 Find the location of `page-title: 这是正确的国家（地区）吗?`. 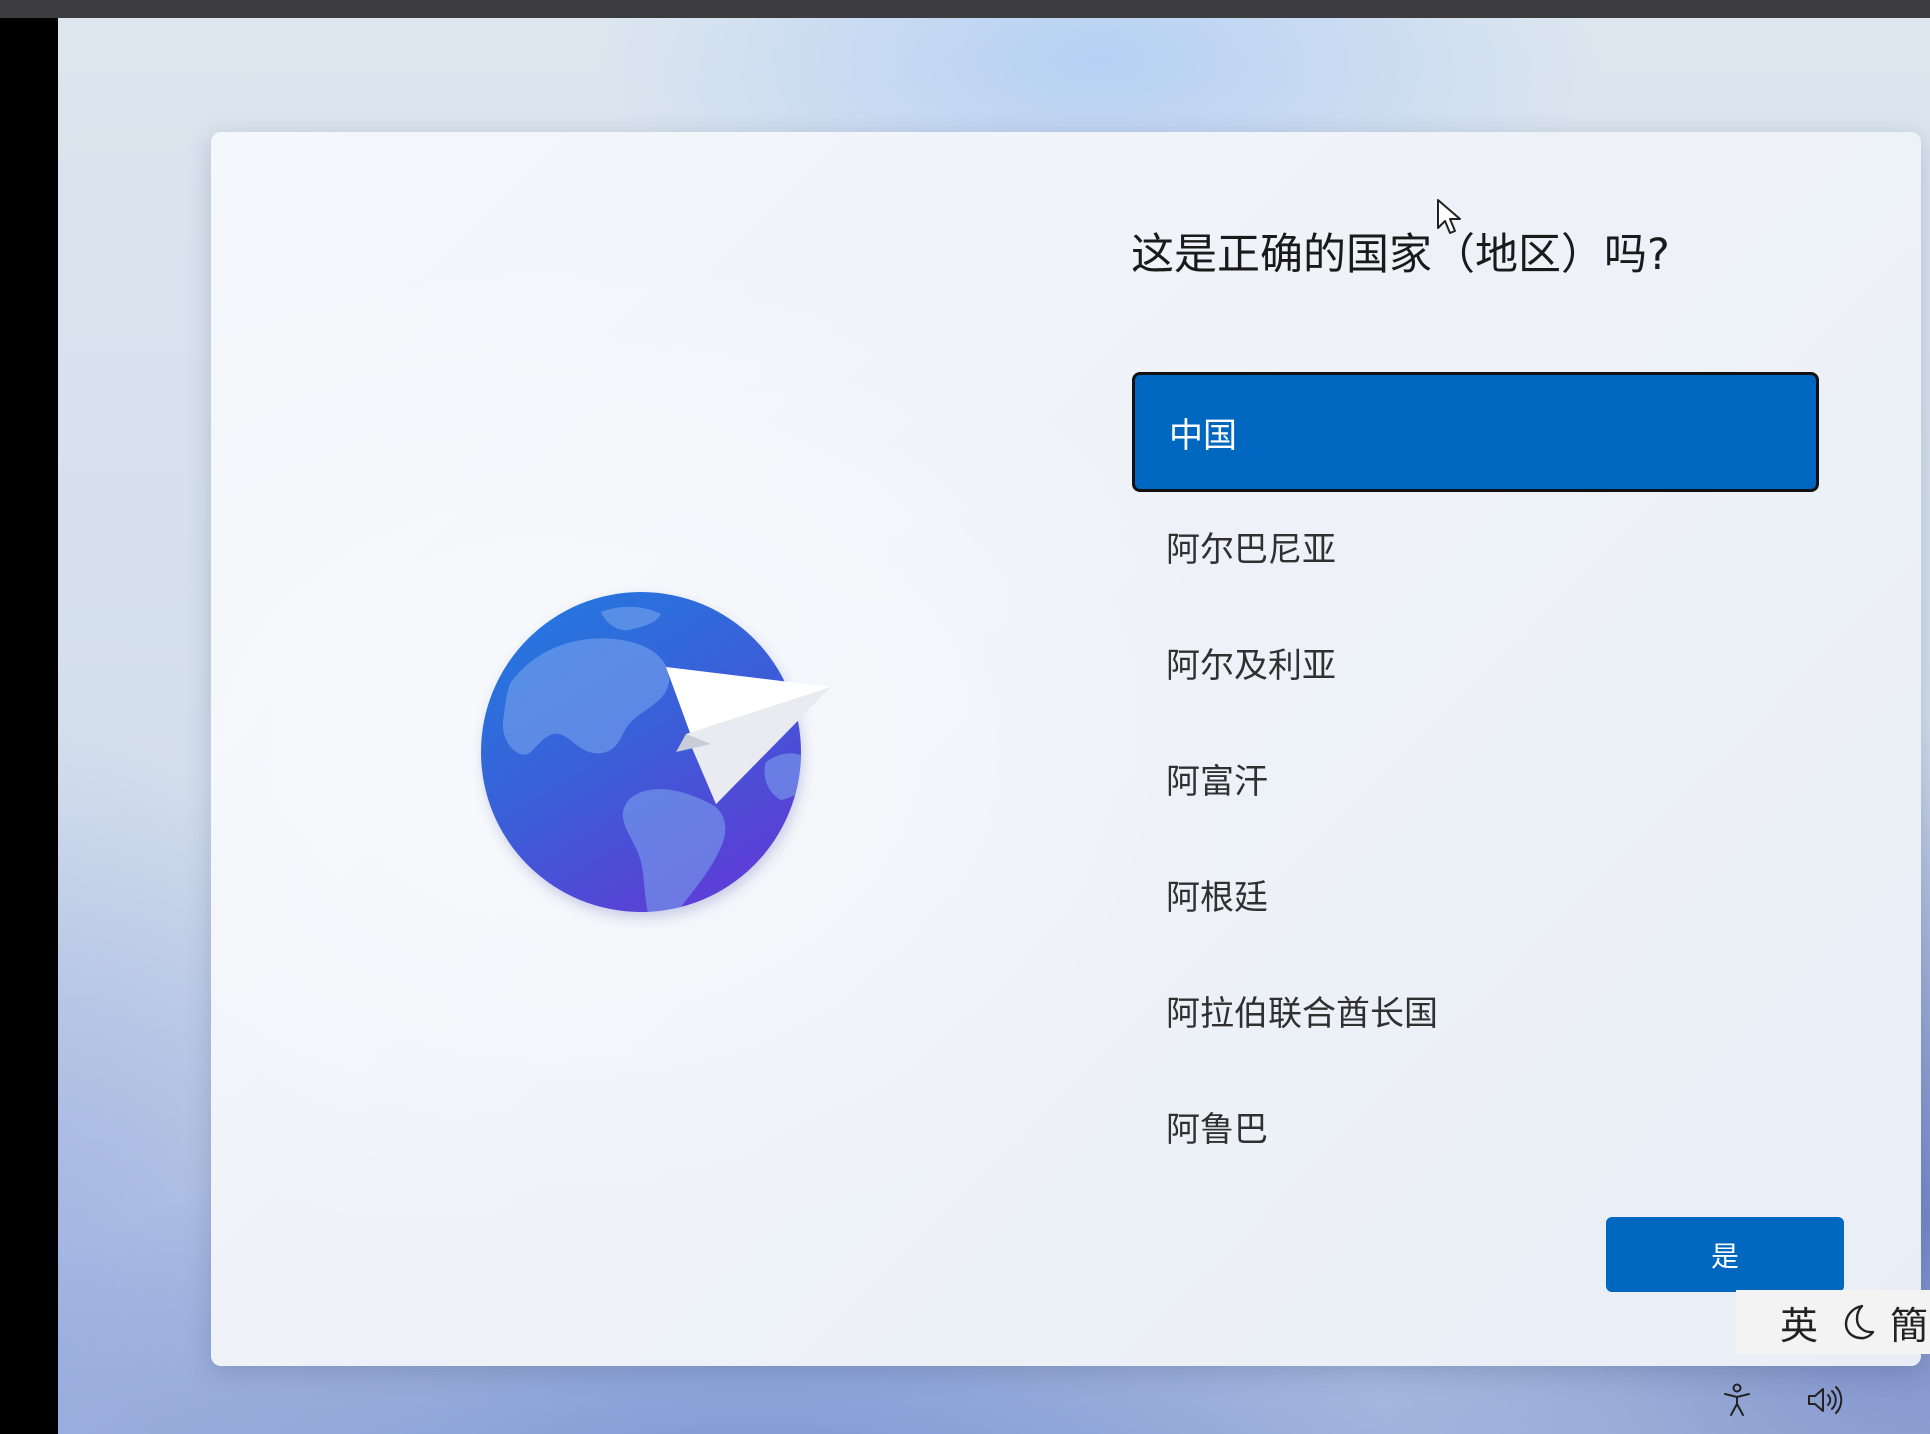

page-title: 这是正确的国家（地区）吗? is located at coordinates (1400, 255).